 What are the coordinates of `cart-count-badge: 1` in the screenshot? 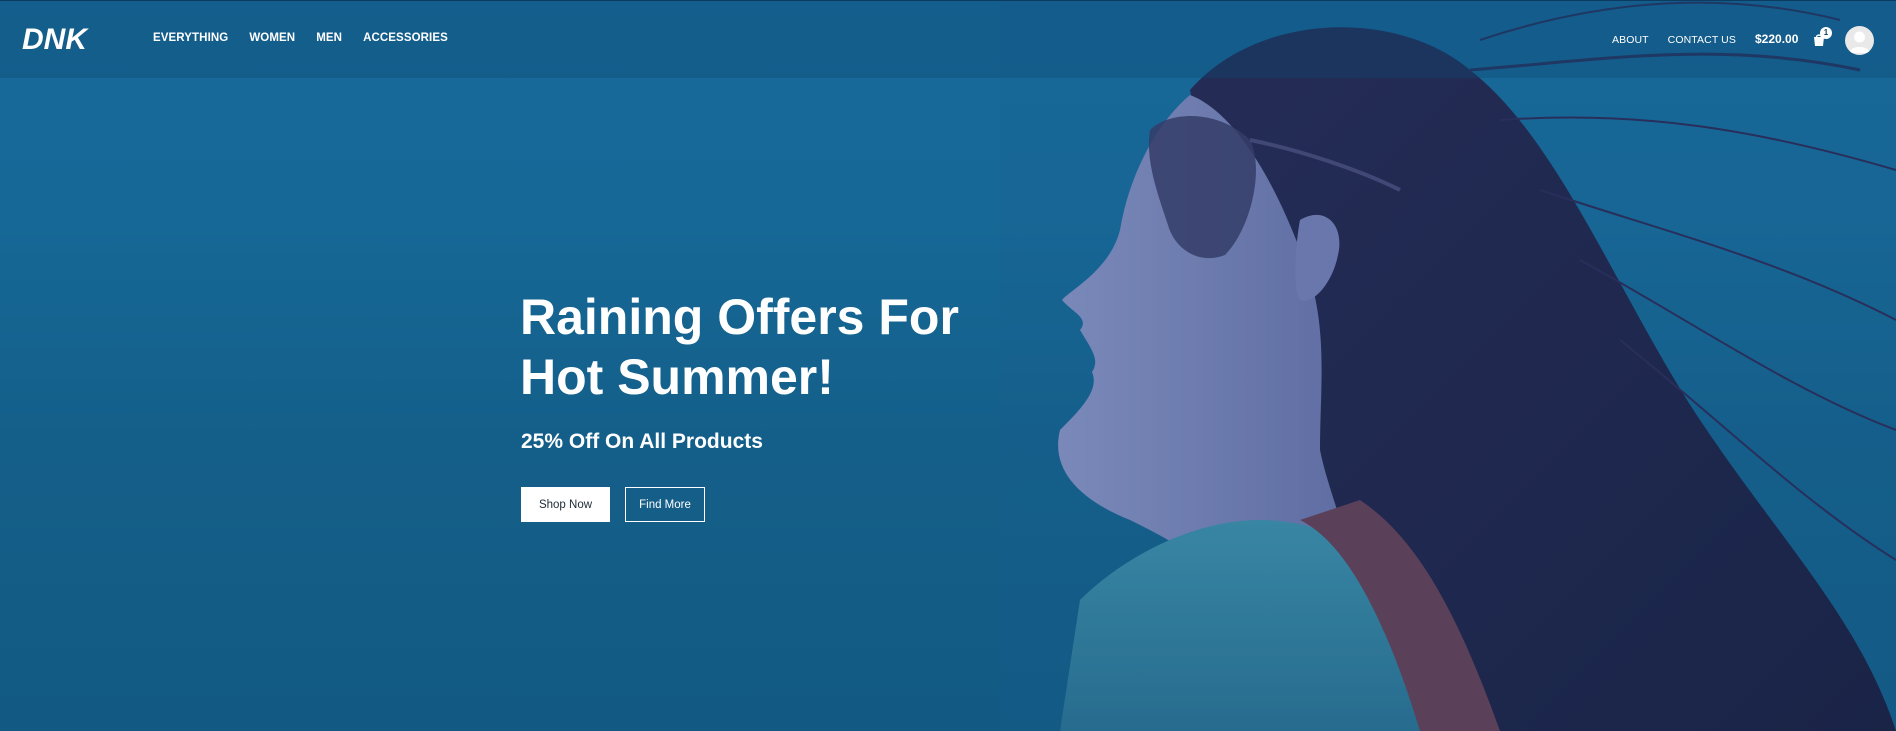 It's located at (1826, 33).